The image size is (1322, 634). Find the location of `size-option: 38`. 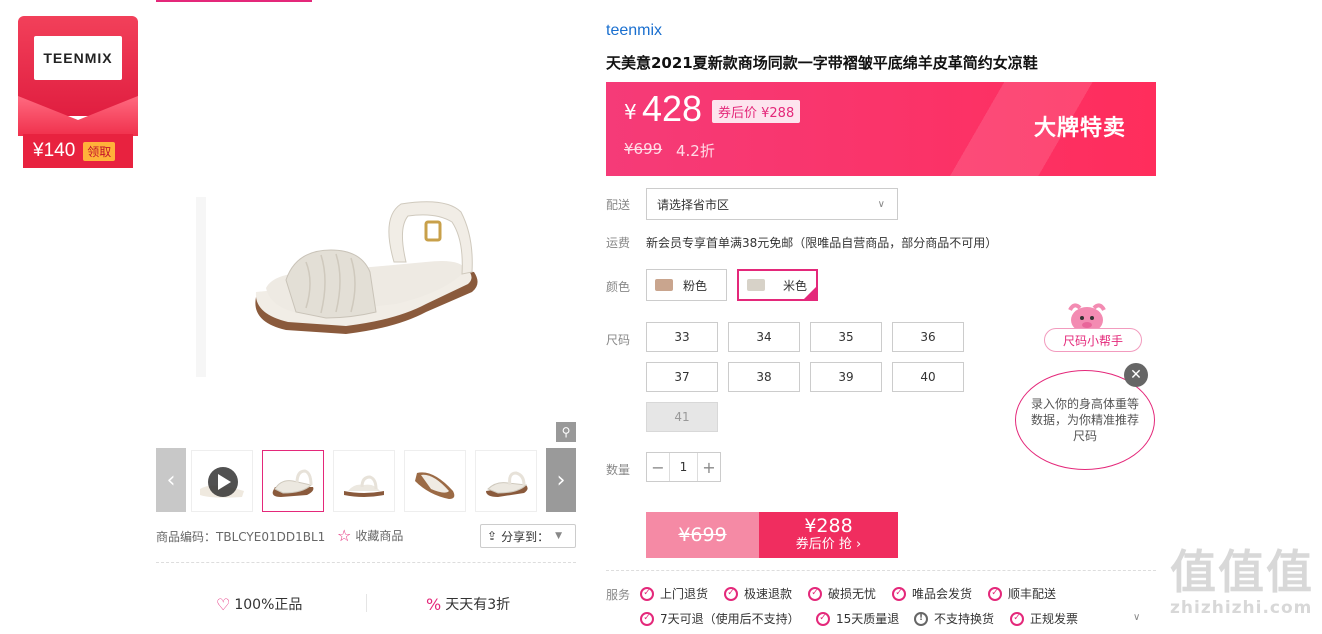

size-option: 38 is located at coordinates (764, 377).